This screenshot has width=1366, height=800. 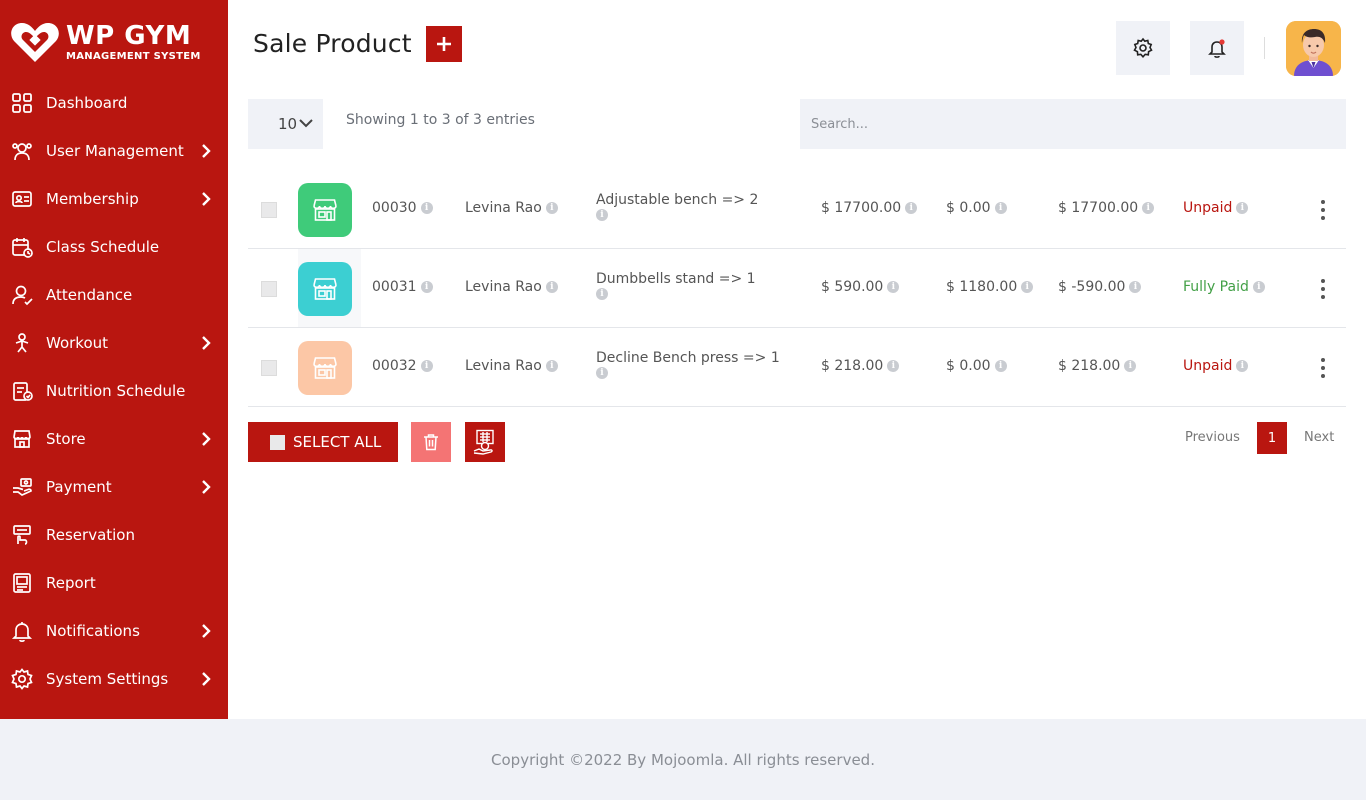 I want to click on sidebar-item-system-settings: System Settings, so click(x=114, y=679).